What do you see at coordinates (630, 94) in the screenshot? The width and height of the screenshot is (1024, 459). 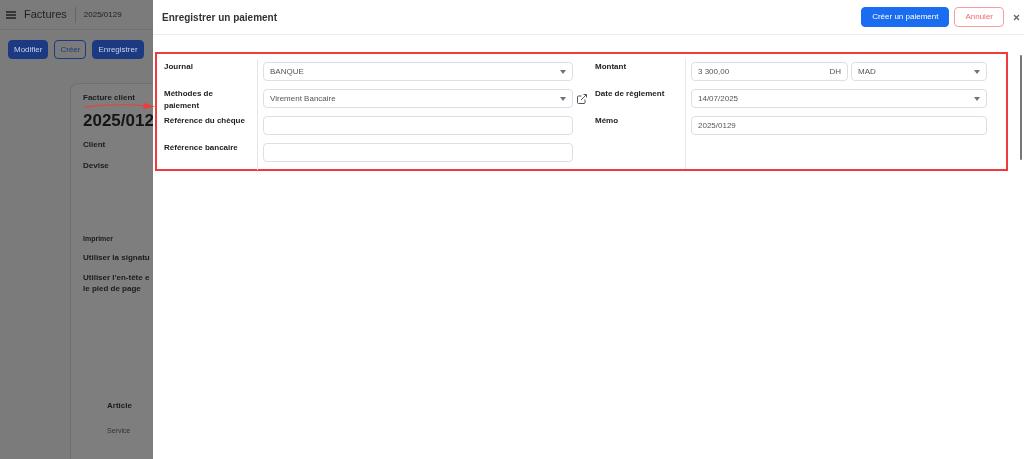 I see `field-label: Date de règlement` at bounding box center [630, 94].